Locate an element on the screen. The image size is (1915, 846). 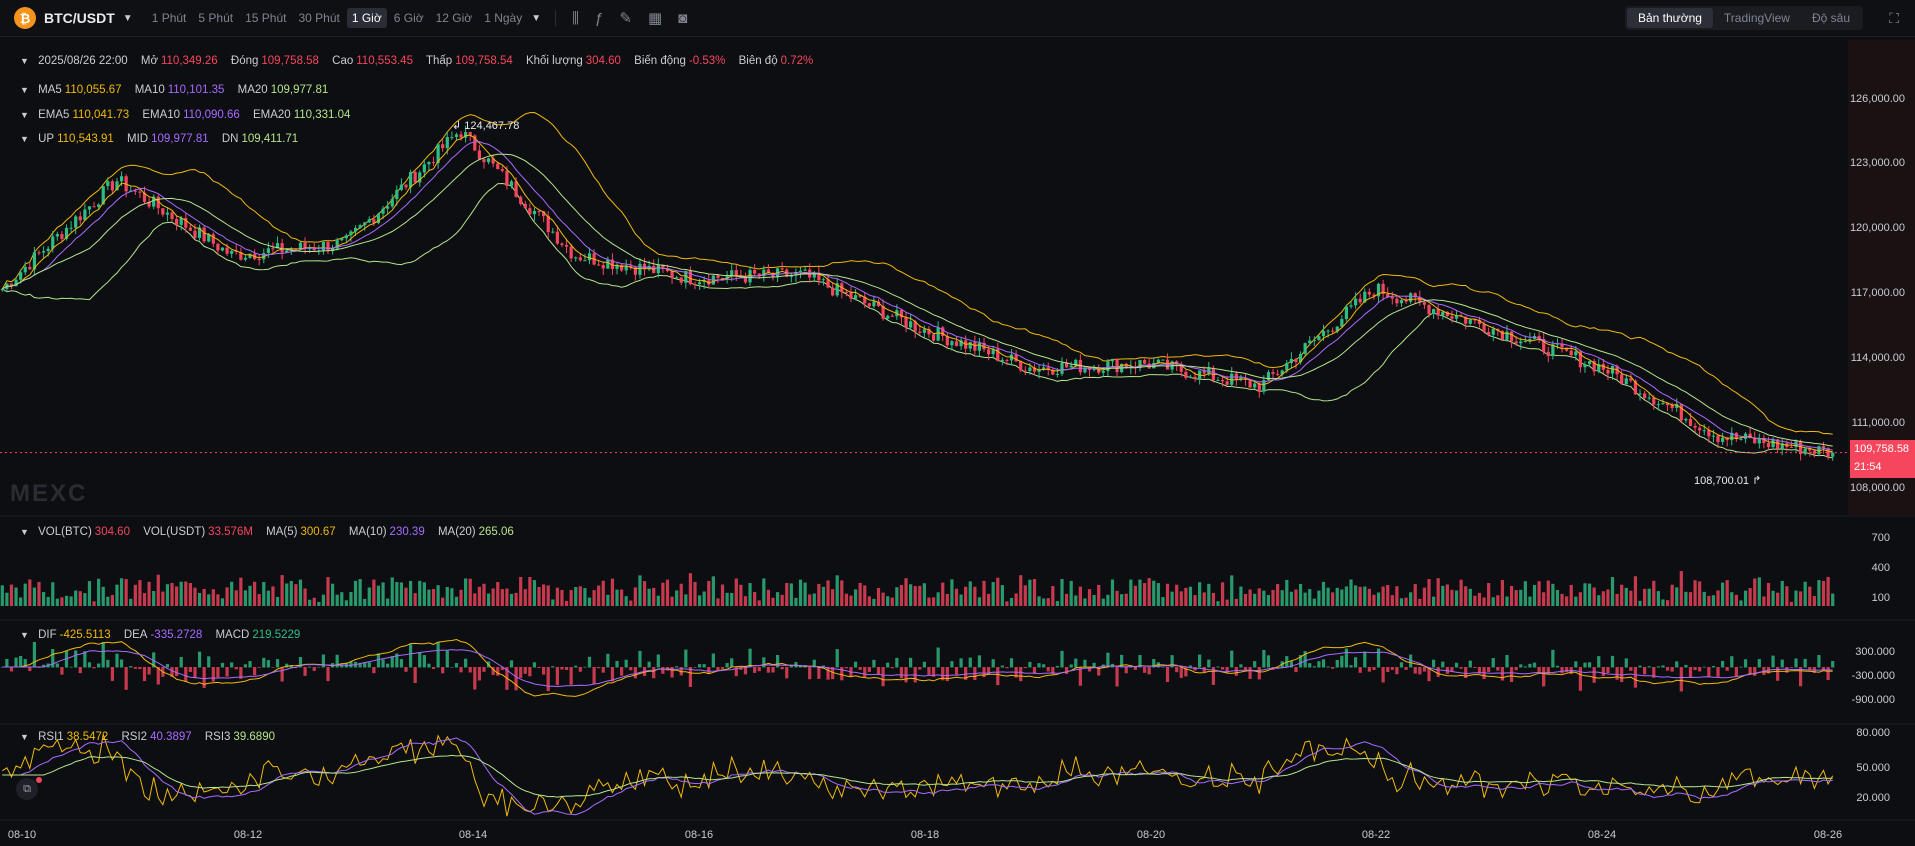
boll-up-label: UP is located at coordinates (46, 139).